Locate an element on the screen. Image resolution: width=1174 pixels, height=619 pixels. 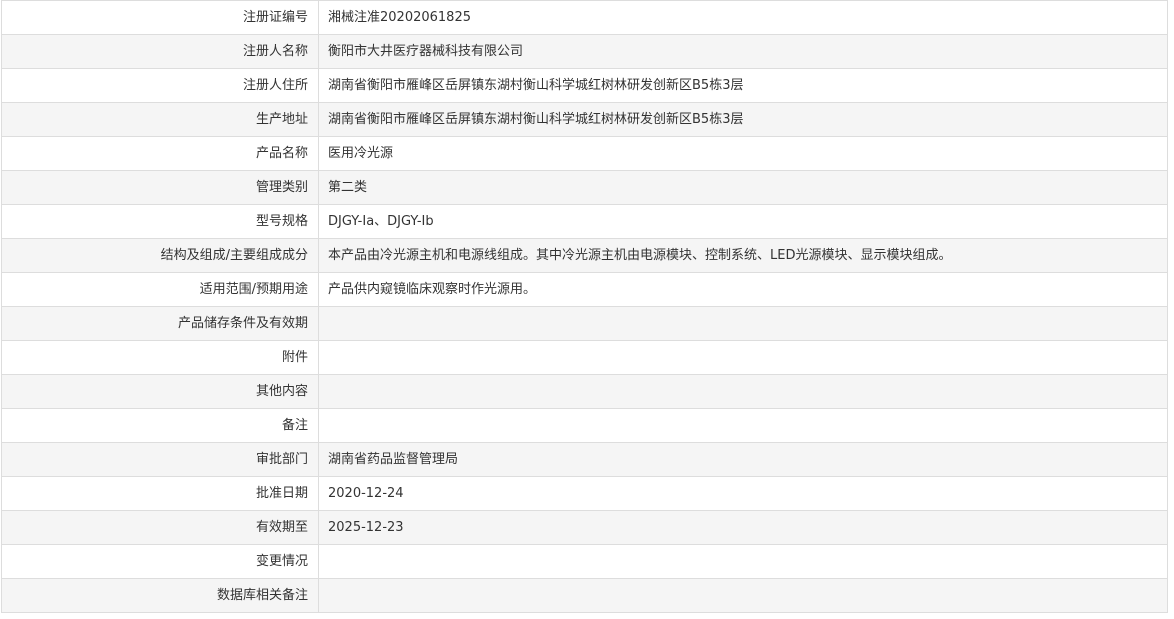
field-label-database-remarks: 数据库相关备注 is located at coordinates (160, 595).